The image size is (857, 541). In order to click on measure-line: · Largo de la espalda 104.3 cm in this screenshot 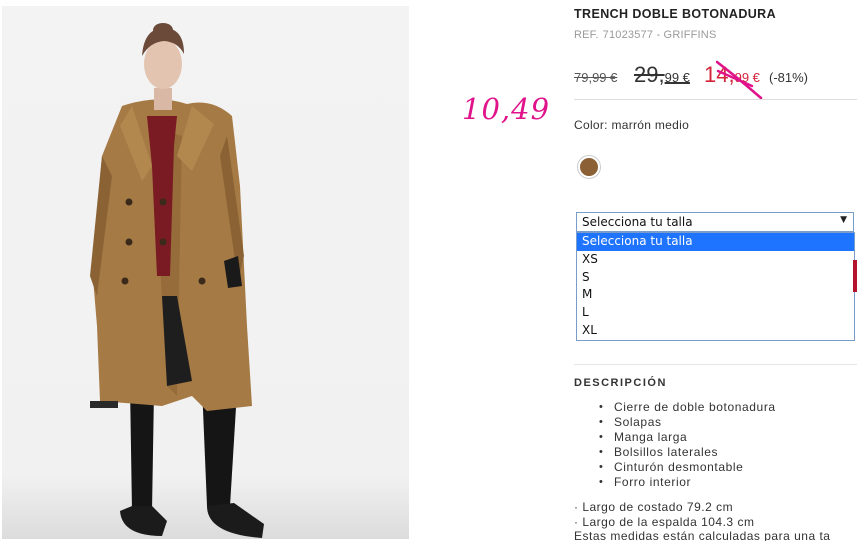, I will do `click(664, 521)`.